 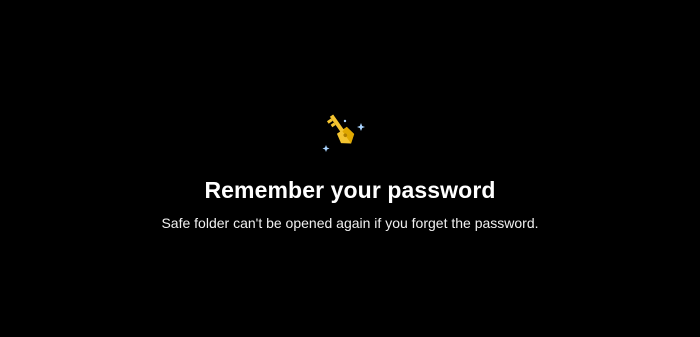 What do you see at coordinates (350, 190) in the screenshot?
I see `page-title: Remember your password` at bounding box center [350, 190].